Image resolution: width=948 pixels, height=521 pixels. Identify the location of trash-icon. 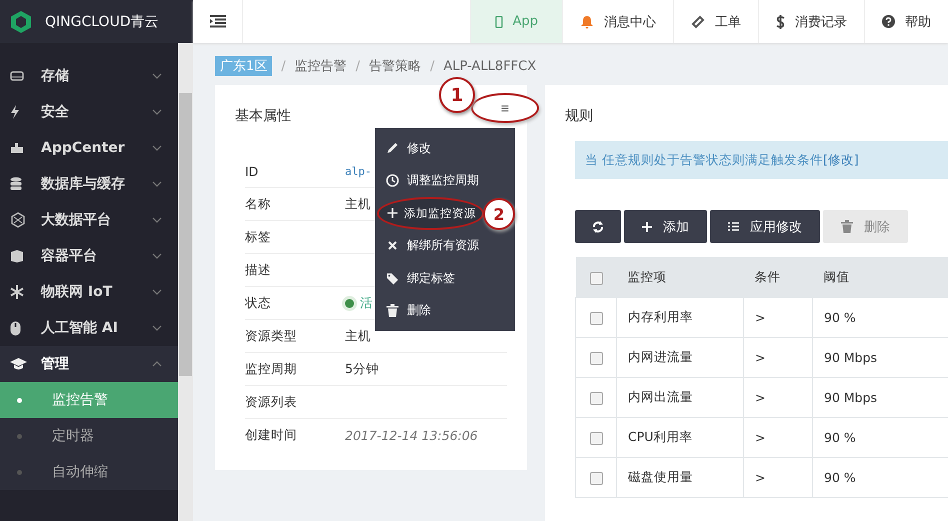
(847, 226).